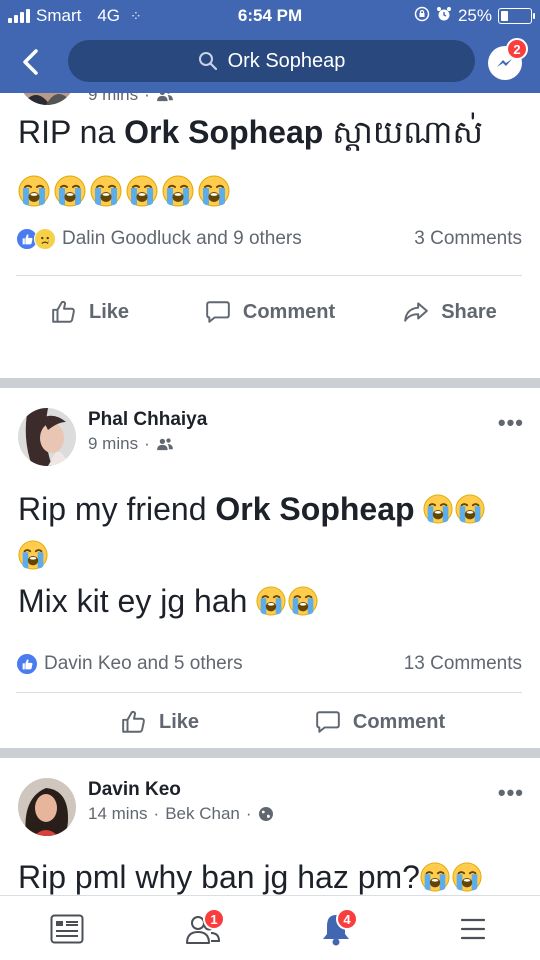  What do you see at coordinates (516, 16) in the screenshot?
I see `battery-icon` at bounding box center [516, 16].